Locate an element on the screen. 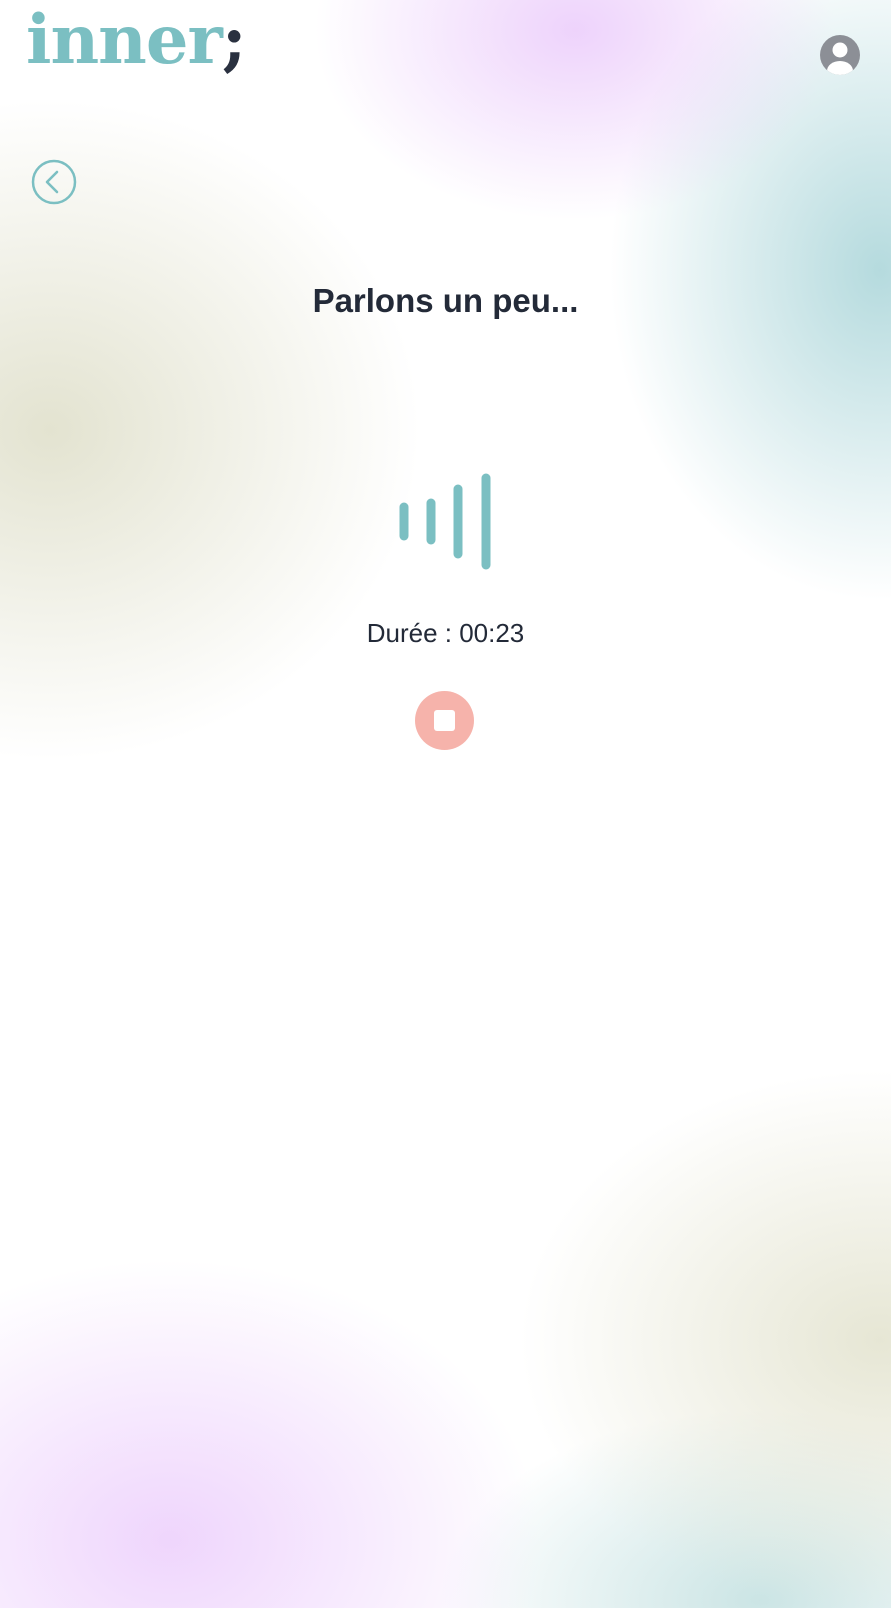 Image resolution: width=891 pixels, height=1608 pixels. stop-icon is located at coordinates (444, 720).